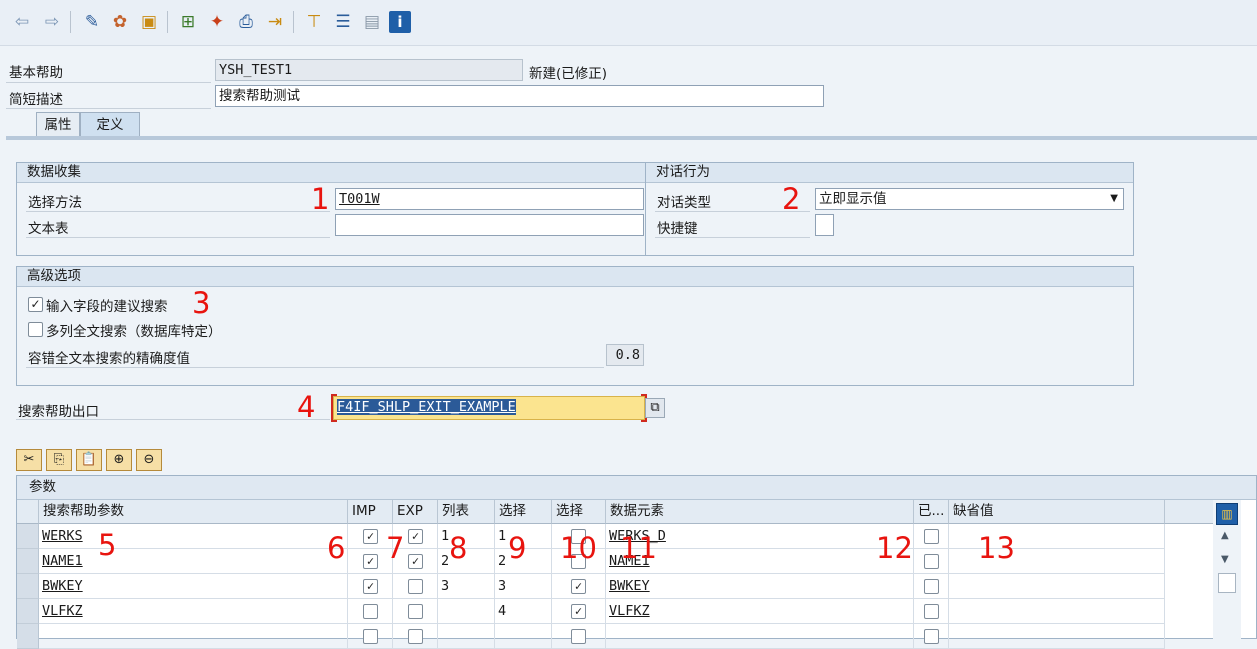 Image resolution: width=1257 pixels, height=649 pixels. What do you see at coordinates (655, 408) in the screenshot?
I see `value-help-icon: ⧉` at bounding box center [655, 408].